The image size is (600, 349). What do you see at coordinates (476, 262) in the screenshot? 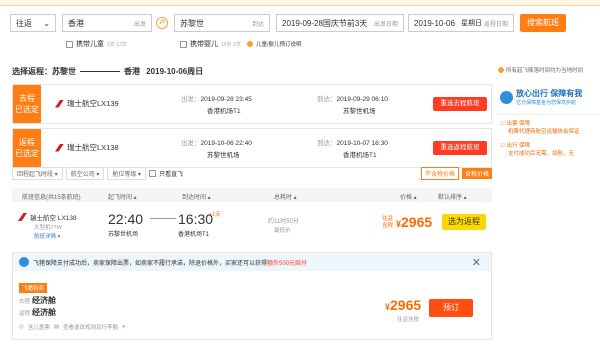
I see `close-icon: ✕` at bounding box center [476, 262].